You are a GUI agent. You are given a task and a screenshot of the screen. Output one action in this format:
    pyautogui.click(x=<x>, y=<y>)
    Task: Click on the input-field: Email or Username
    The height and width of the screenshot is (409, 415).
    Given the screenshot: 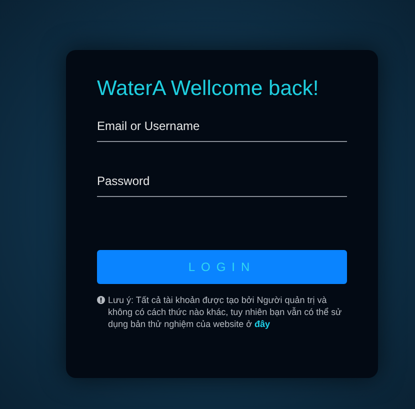 What is the action you would take?
    pyautogui.click(x=222, y=128)
    